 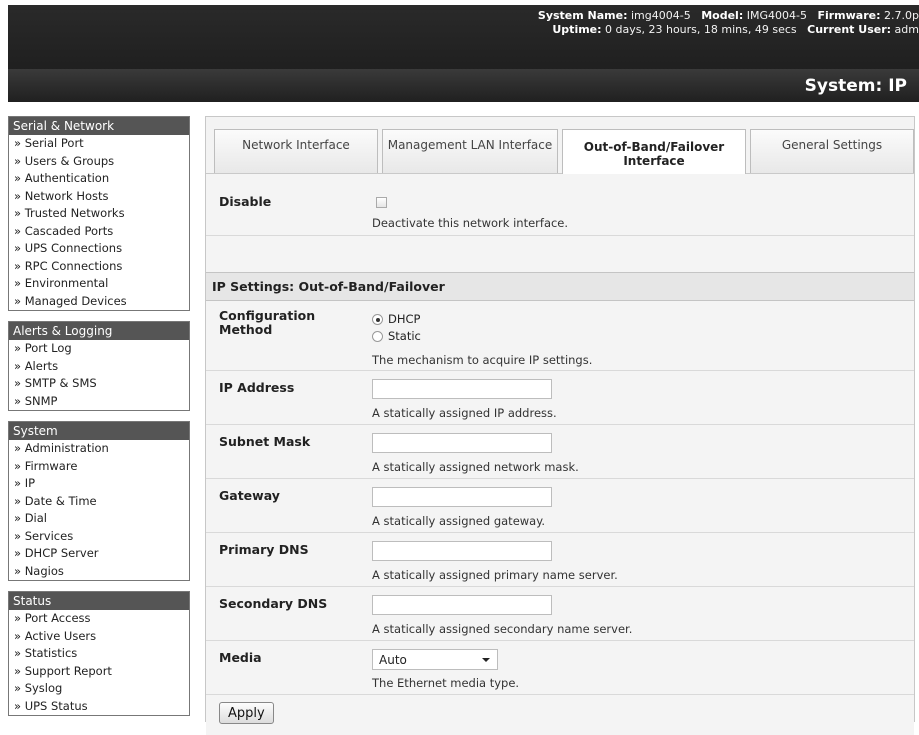 I want to click on menu-title: Alerts & Logging, so click(x=99, y=331).